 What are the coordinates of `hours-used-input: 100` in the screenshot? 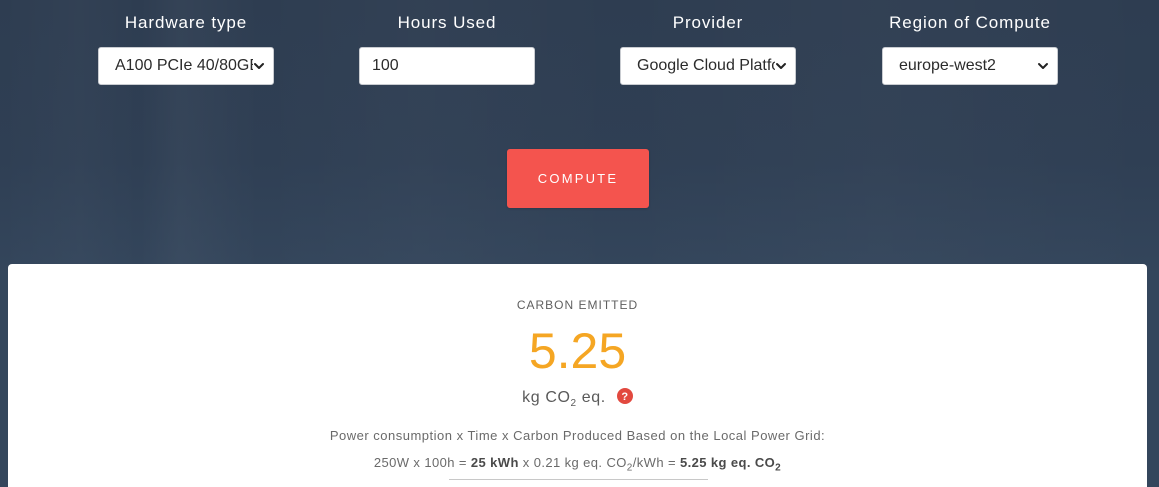 It's located at (447, 66).